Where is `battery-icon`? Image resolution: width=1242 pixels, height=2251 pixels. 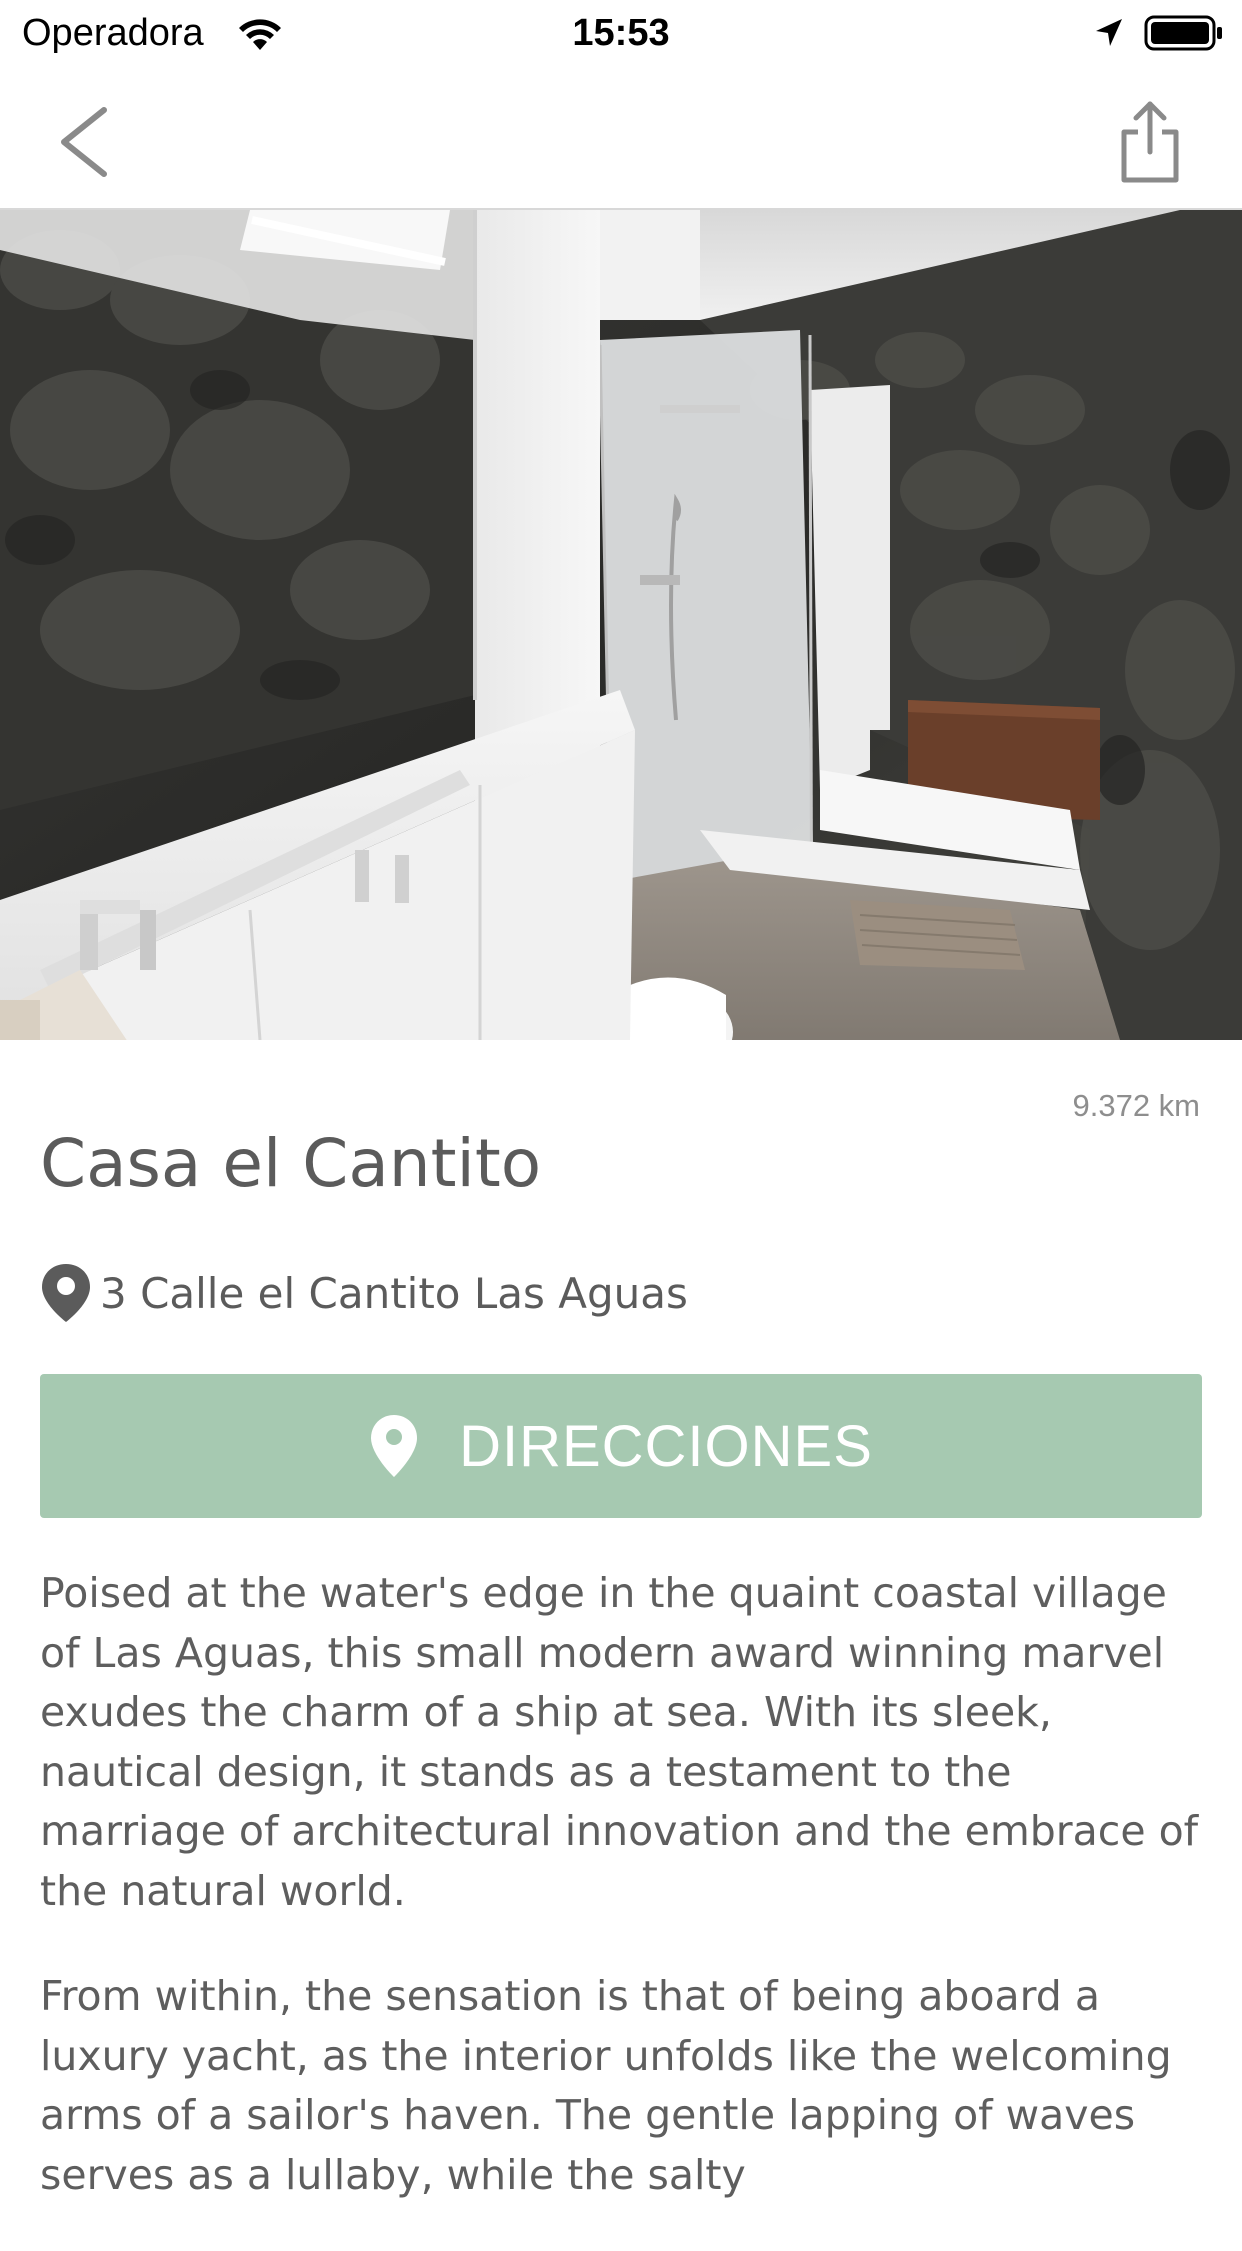
battery-icon is located at coordinates (1183, 33).